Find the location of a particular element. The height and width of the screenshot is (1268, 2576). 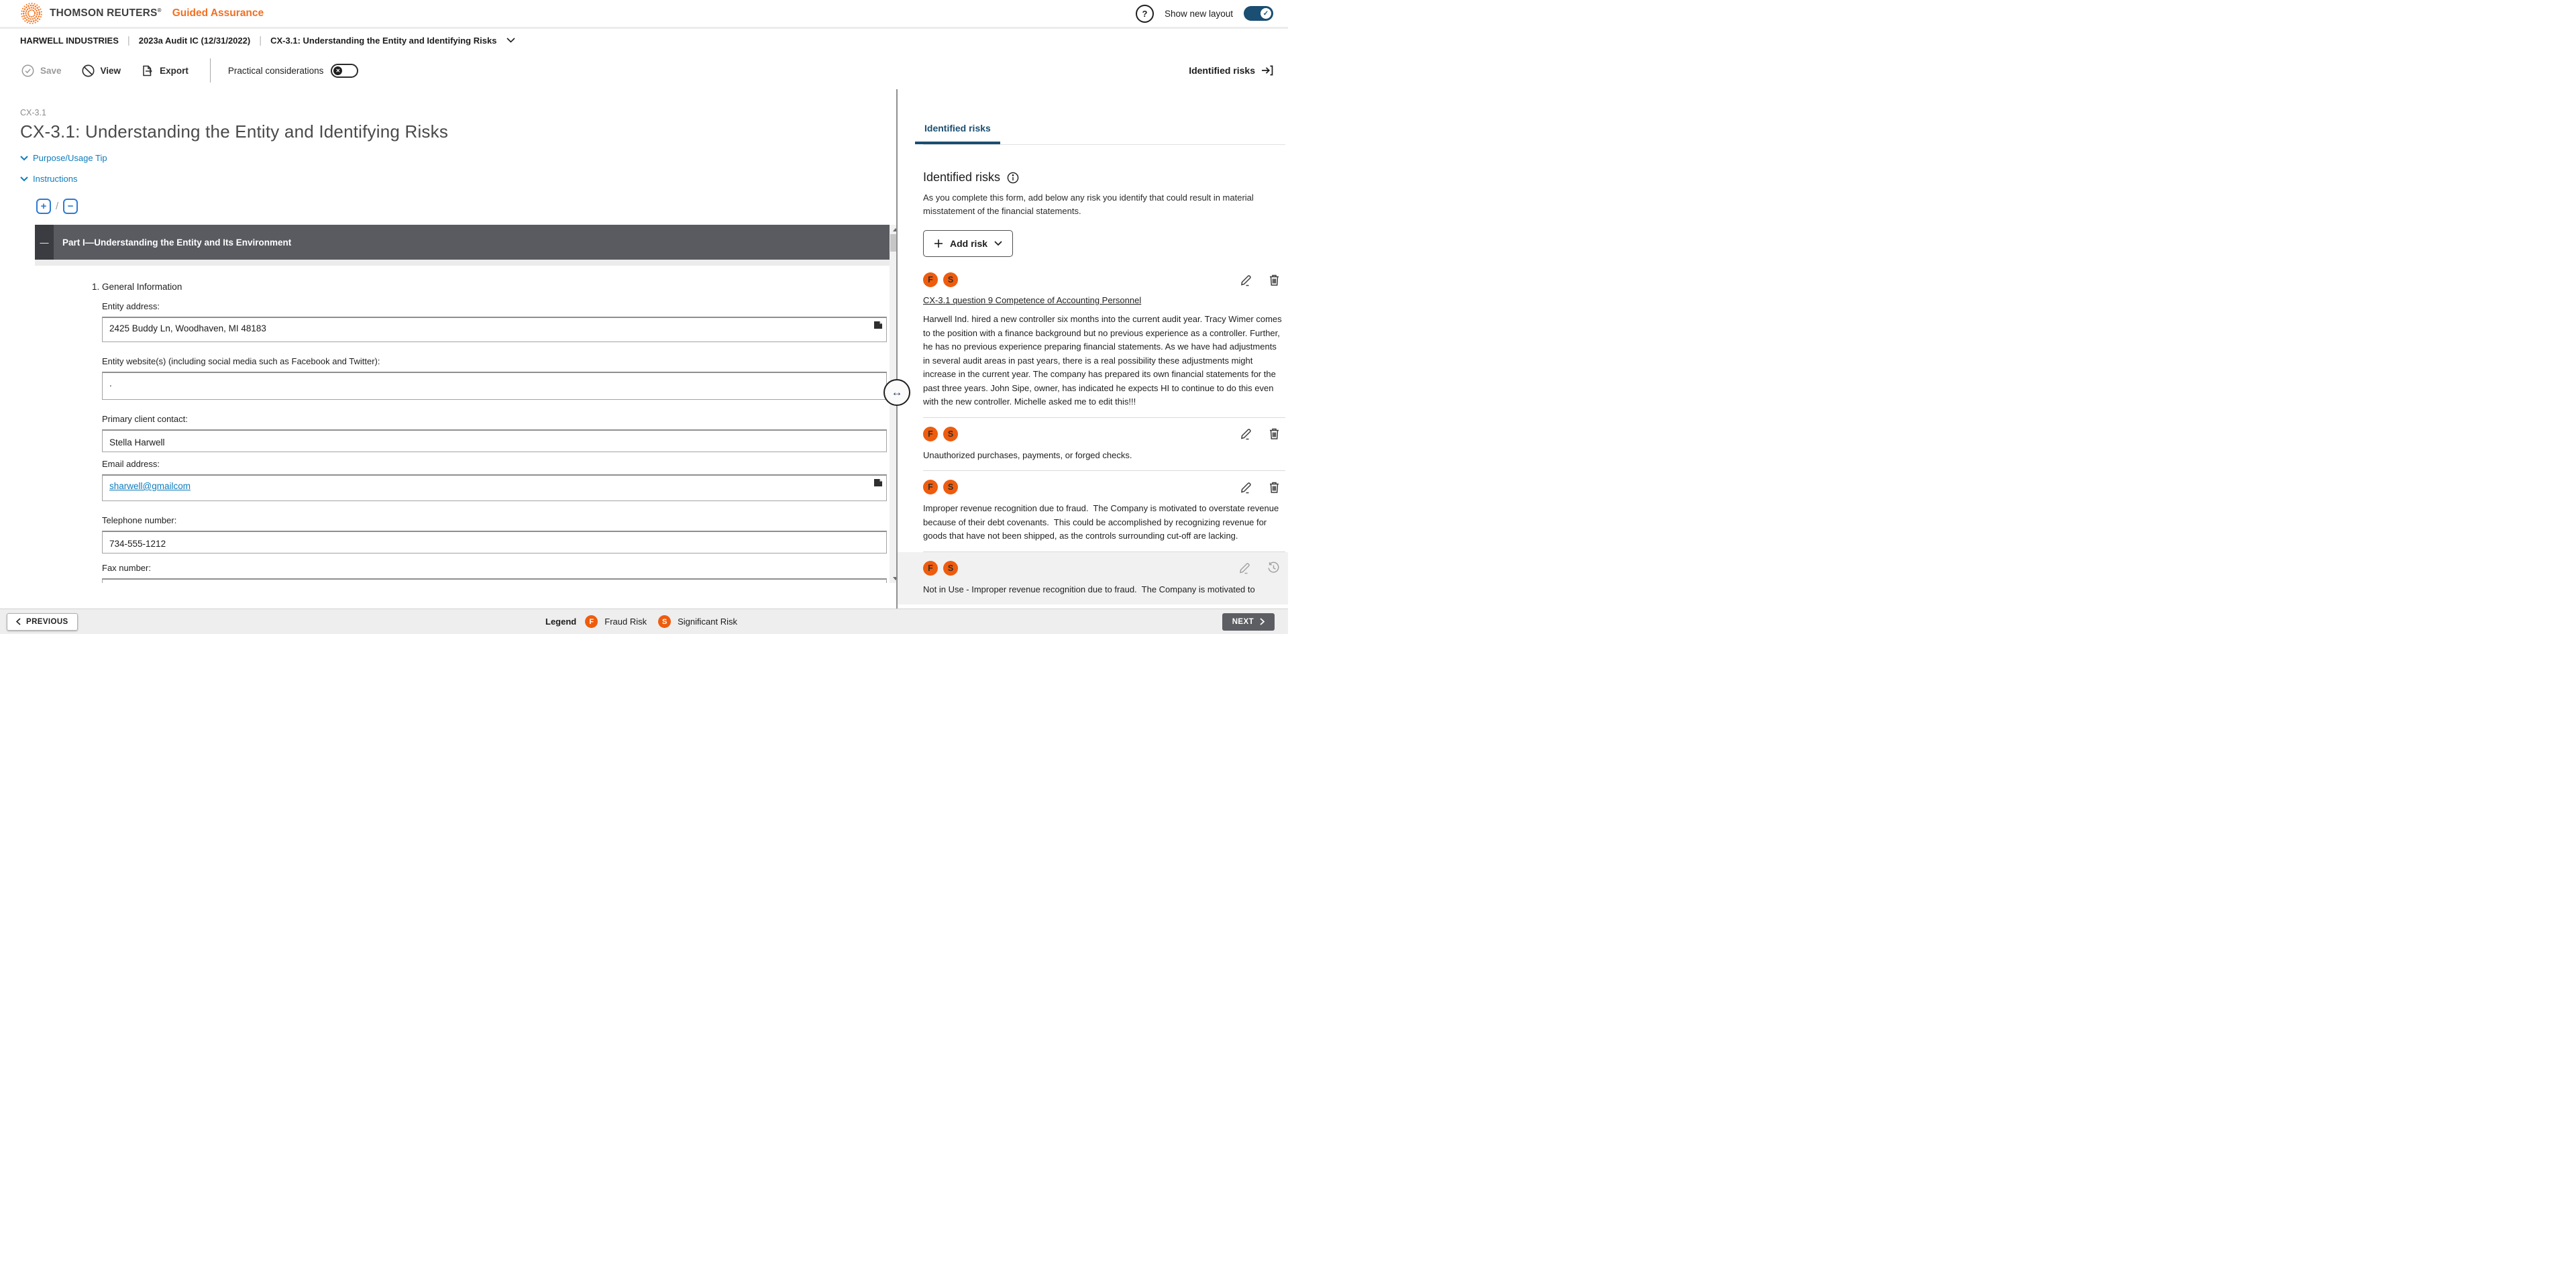

email-link: sharwell@gmailcom is located at coordinates (150, 486).